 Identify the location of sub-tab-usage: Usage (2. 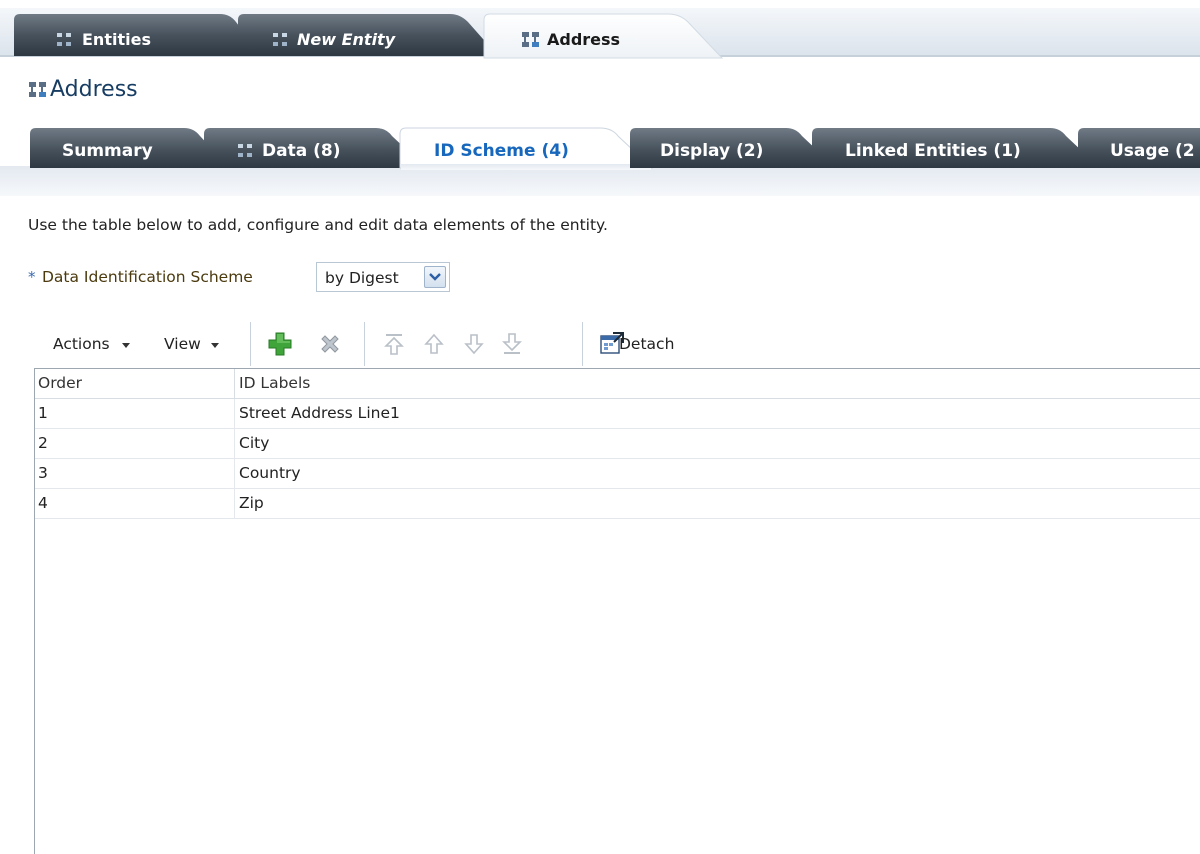
(1152, 151).